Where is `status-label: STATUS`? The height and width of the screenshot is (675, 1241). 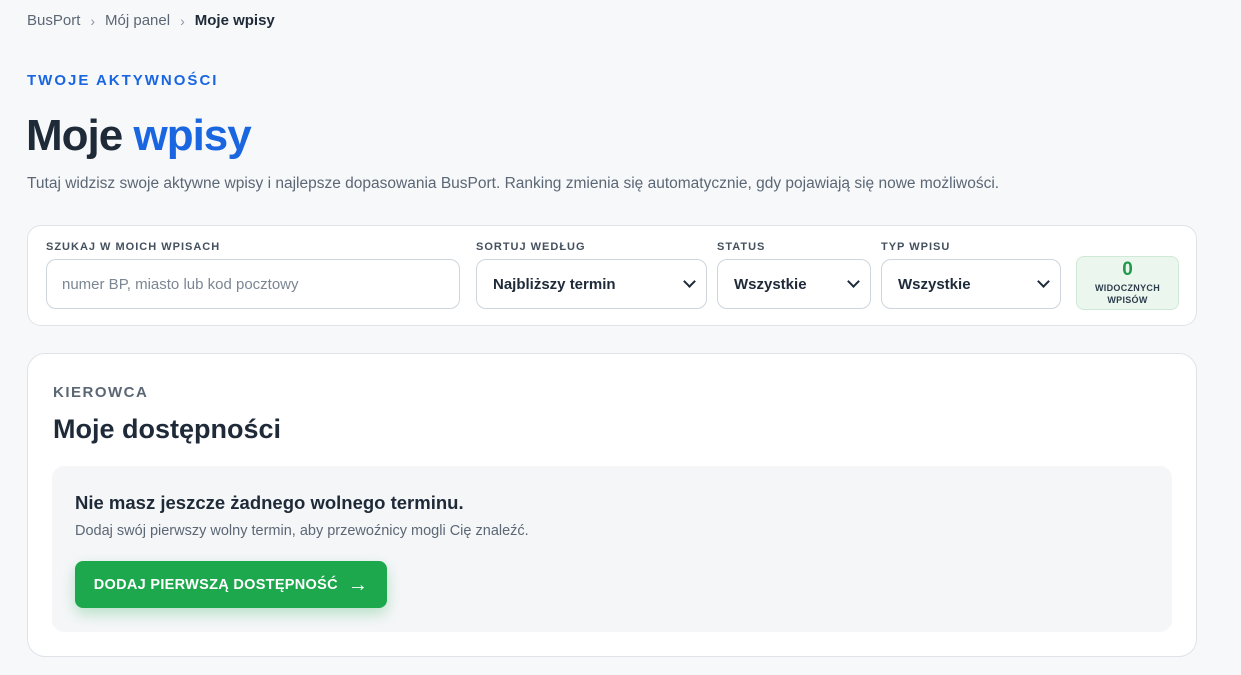
status-label: STATUS is located at coordinates (741, 247).